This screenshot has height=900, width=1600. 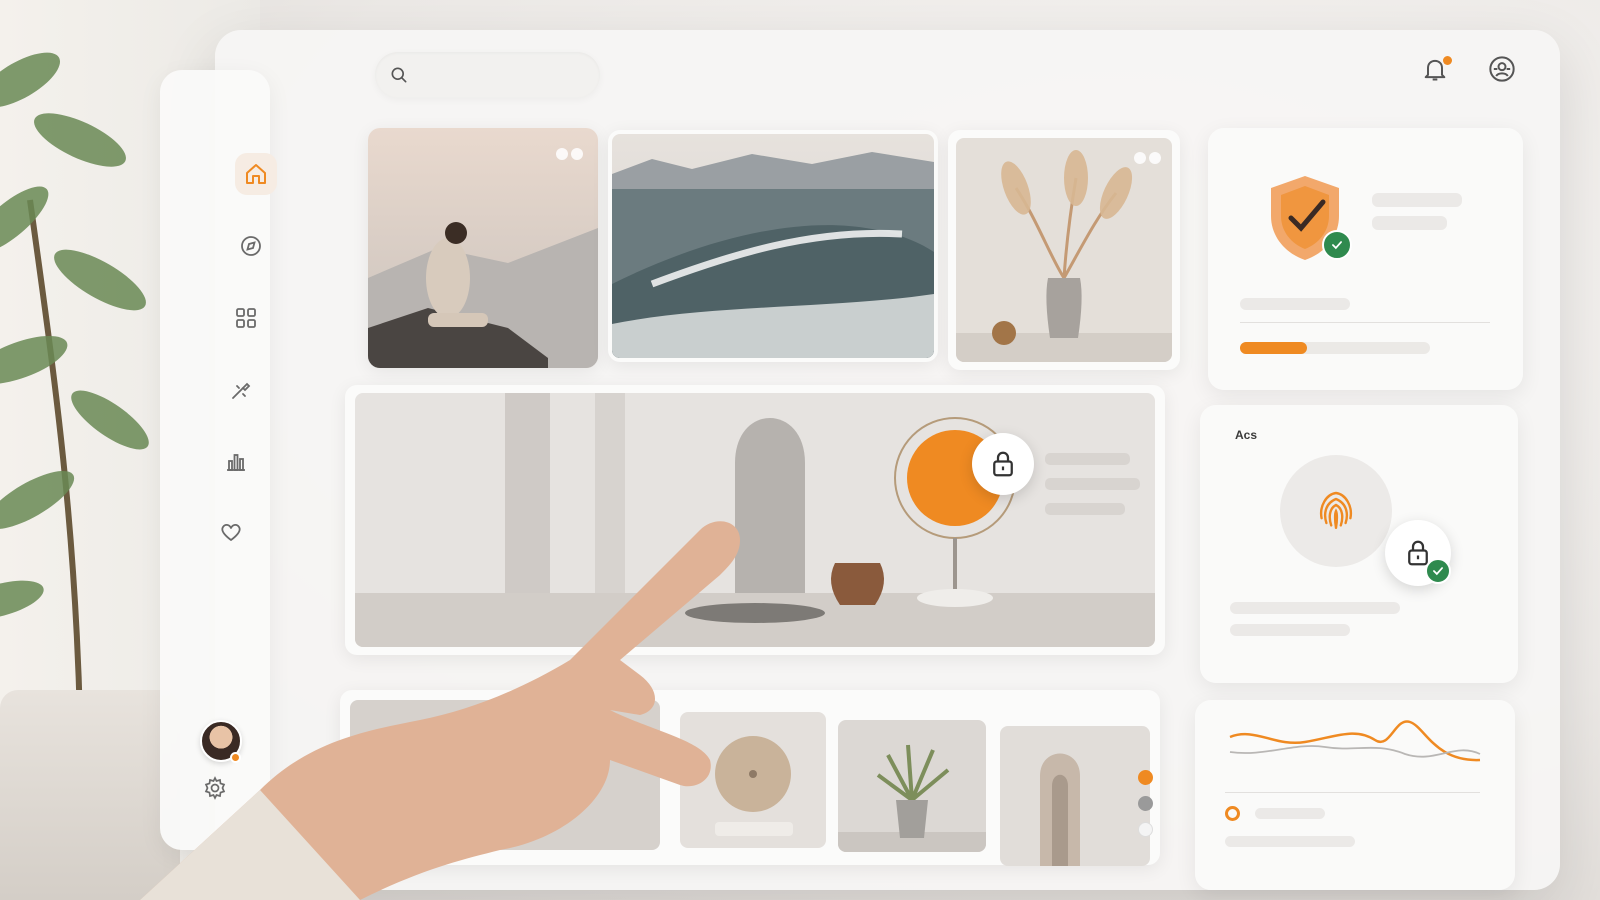 I want to click on stone-disc-photo, so click(x=753, y=780).